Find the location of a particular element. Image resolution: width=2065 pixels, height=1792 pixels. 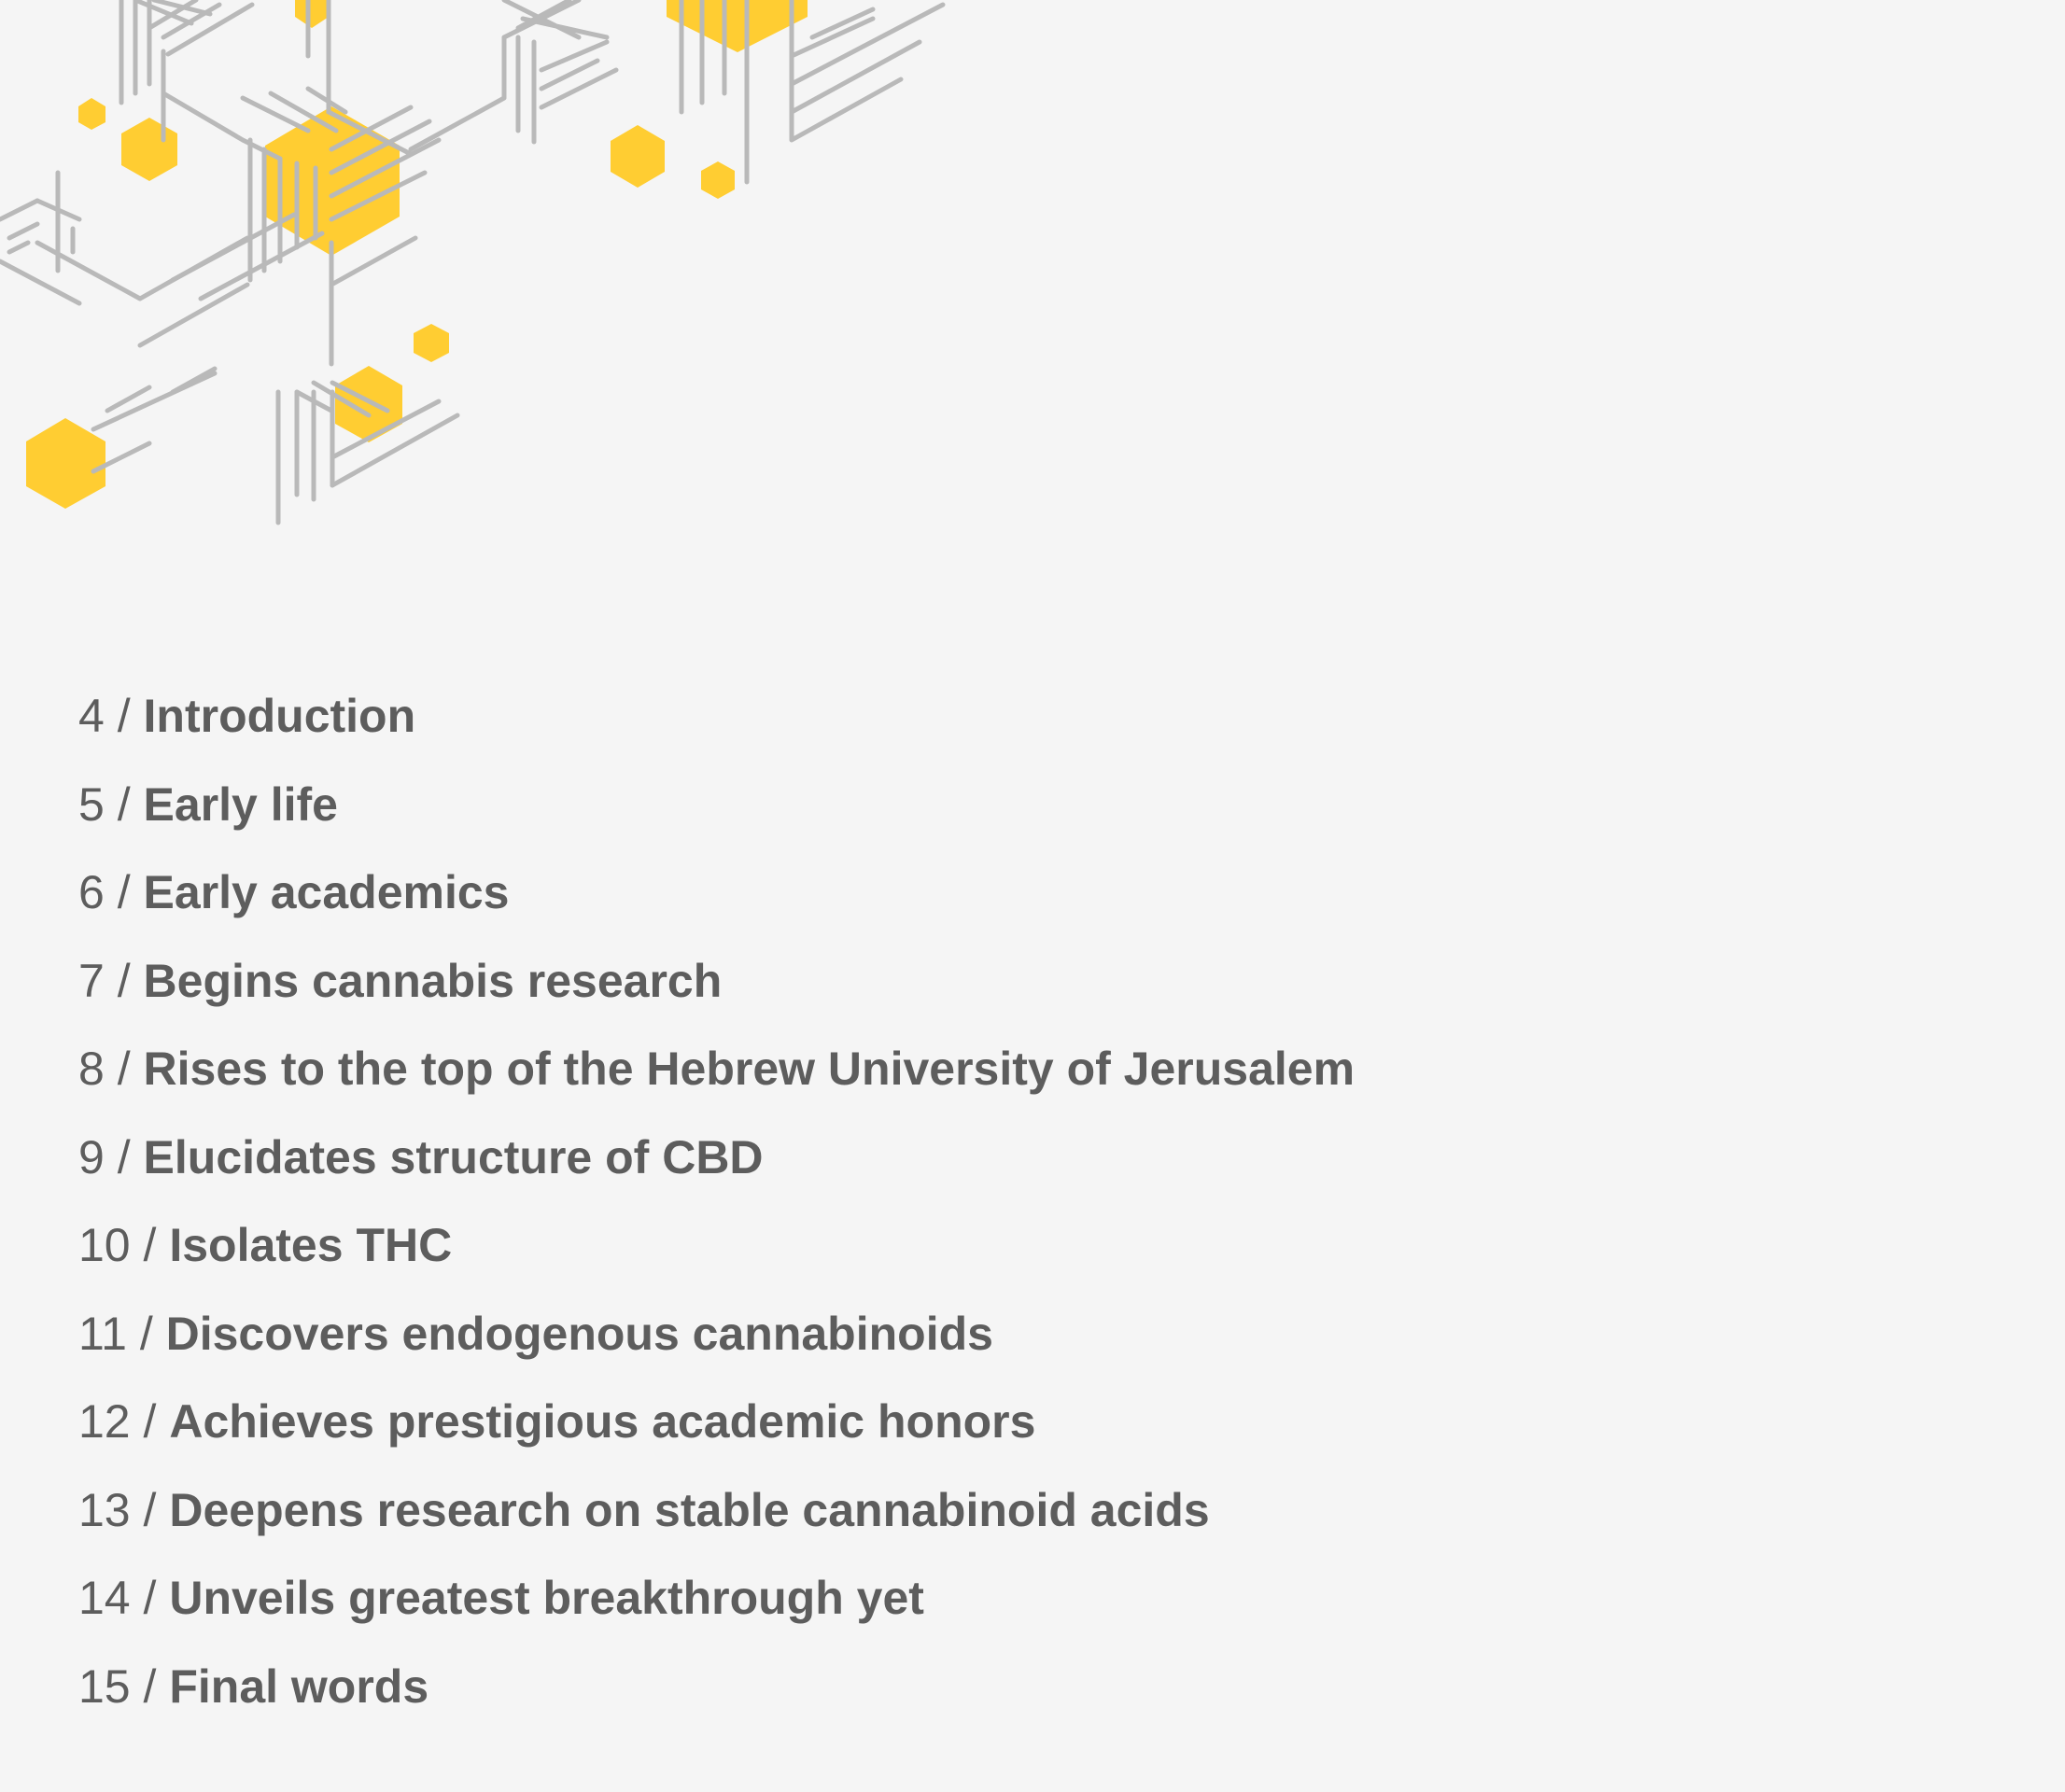

toc-title: Unveils greatest breakthrough yet is located at coordinates (546, 1598).